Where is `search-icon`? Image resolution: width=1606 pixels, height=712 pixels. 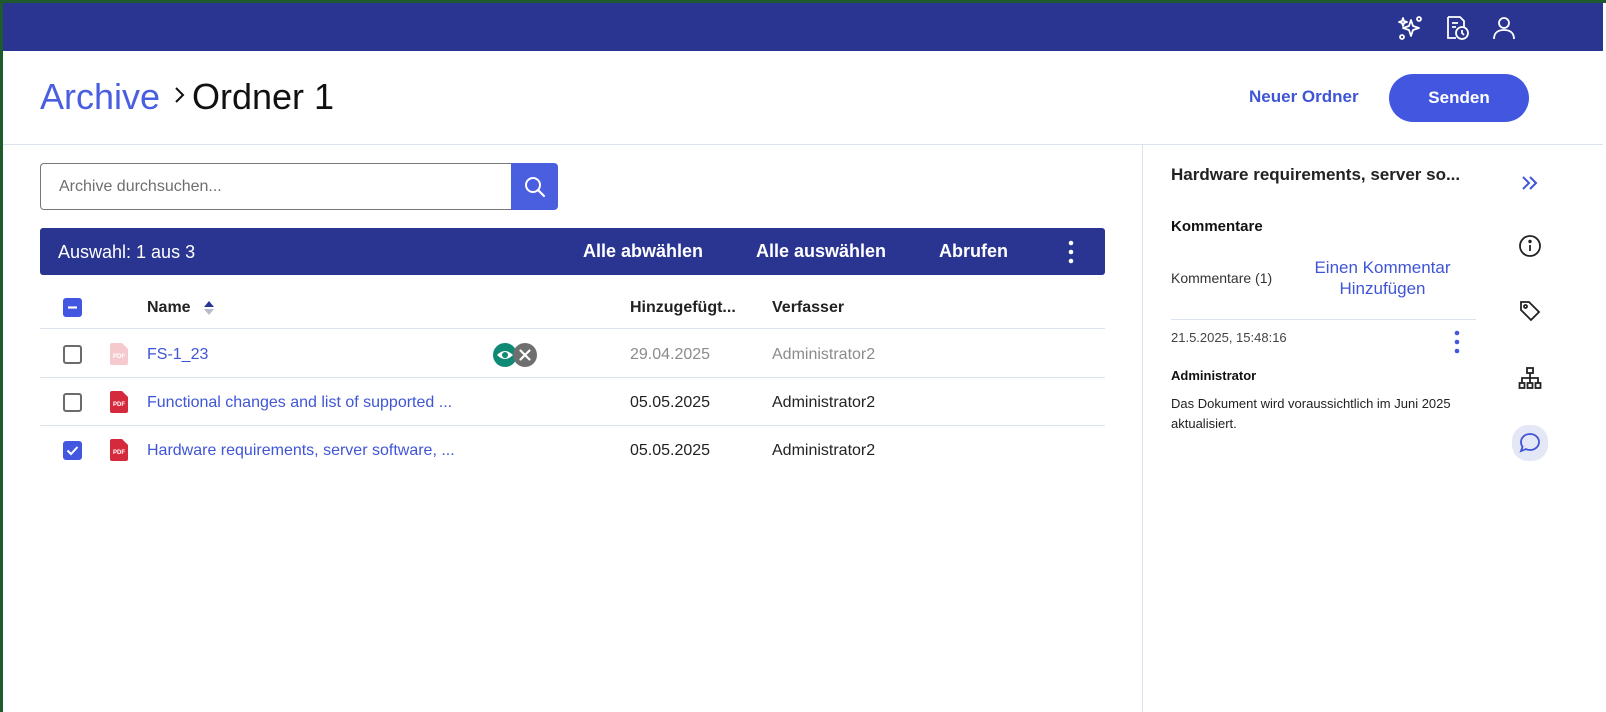
search-icon is located at coordinates (534, 186).